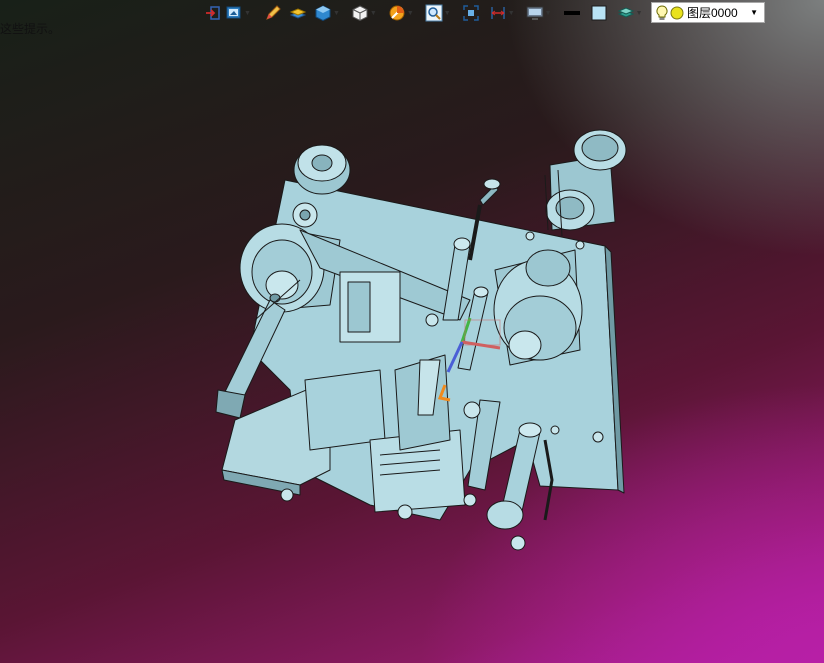  Describe the element at coordinates (322, 169) in the screenshot. I see `roller-top-left` at that location.